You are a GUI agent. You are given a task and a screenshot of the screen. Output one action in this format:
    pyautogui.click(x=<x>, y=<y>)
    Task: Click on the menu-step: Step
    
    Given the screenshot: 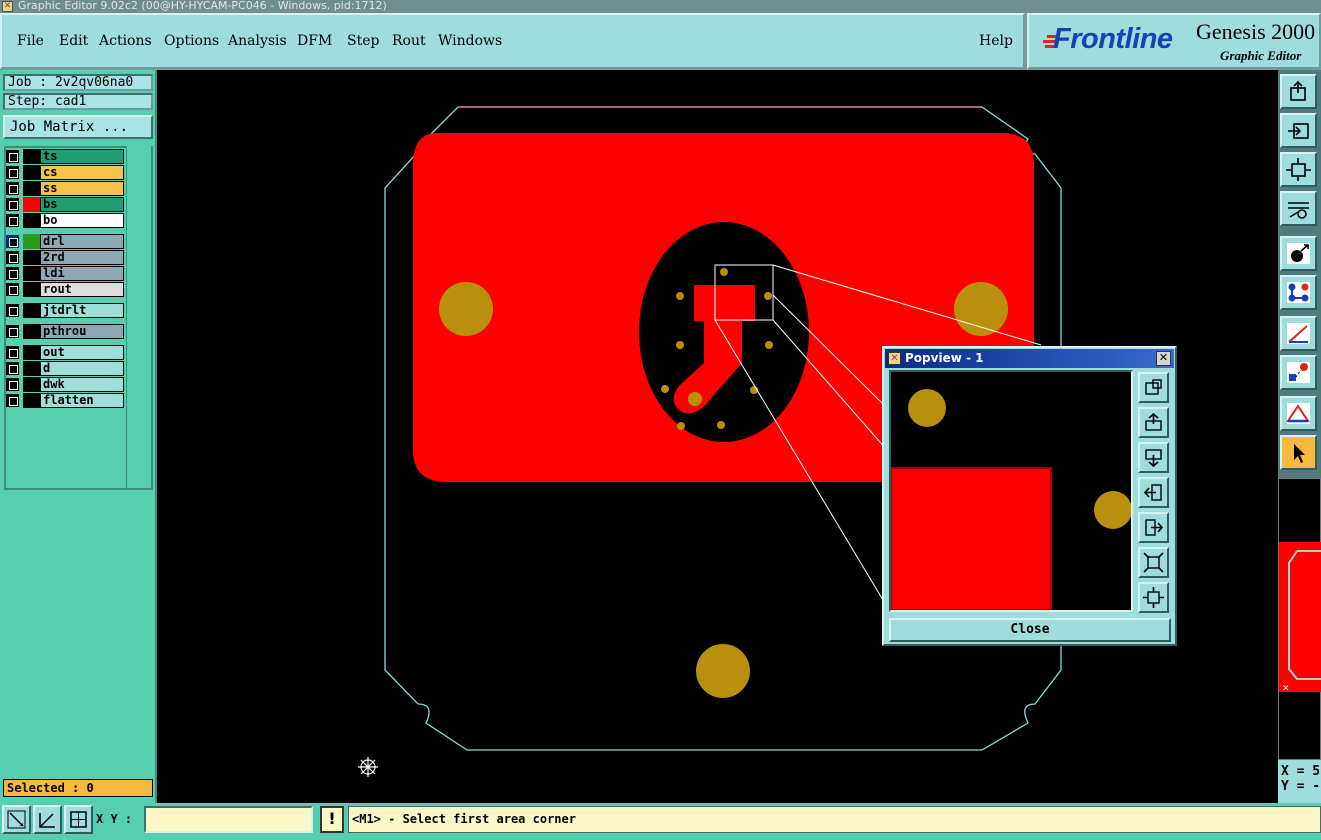 What is the action you would take?
    pyautogui.click(x=363, y=41)
    